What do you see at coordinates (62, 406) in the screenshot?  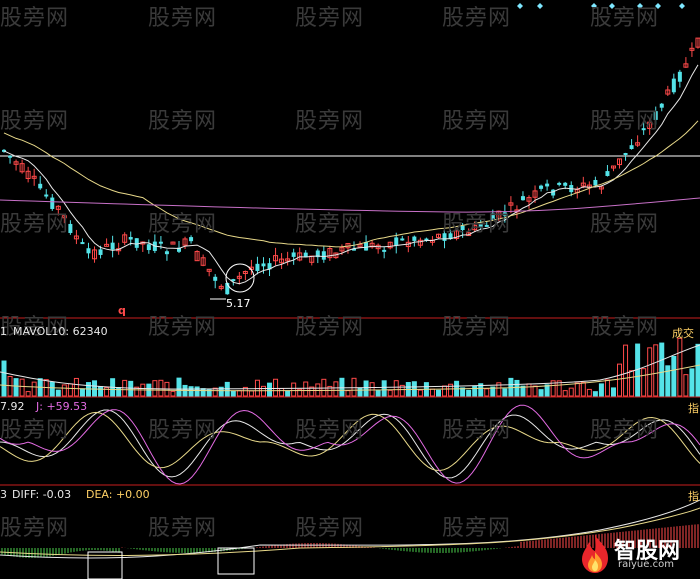 I see `kdj-j-label: J: +59.53` at bounding box center [62, 406].